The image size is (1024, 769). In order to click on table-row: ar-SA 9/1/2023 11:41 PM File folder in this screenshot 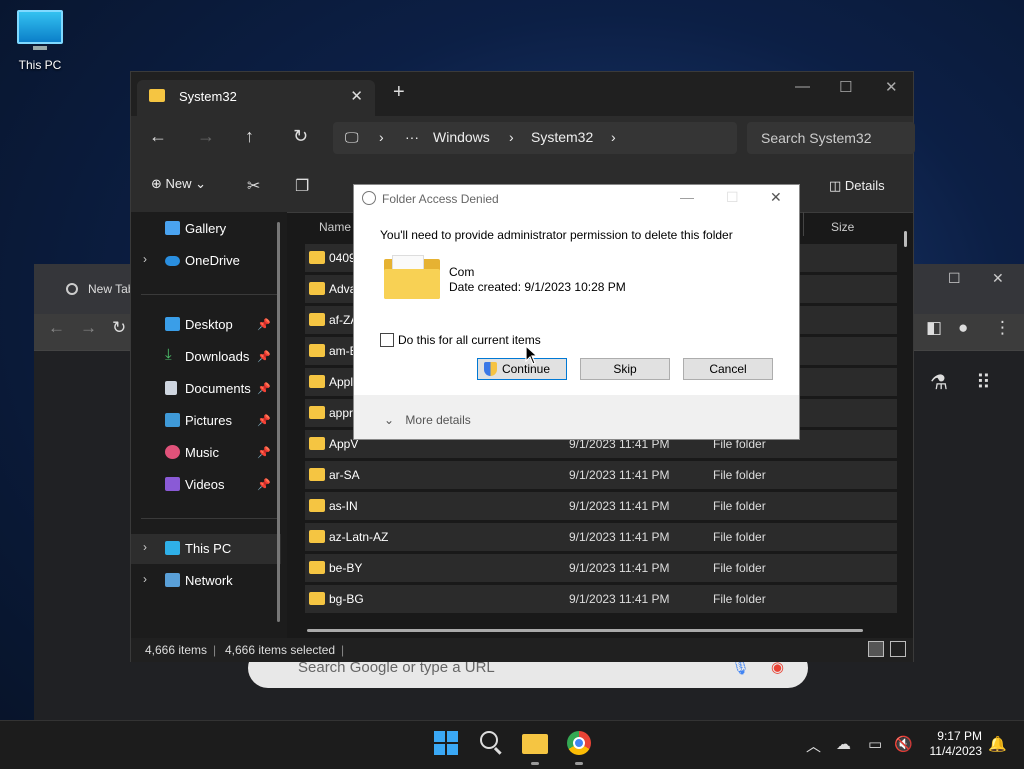, I will do `click(601, 475)`.